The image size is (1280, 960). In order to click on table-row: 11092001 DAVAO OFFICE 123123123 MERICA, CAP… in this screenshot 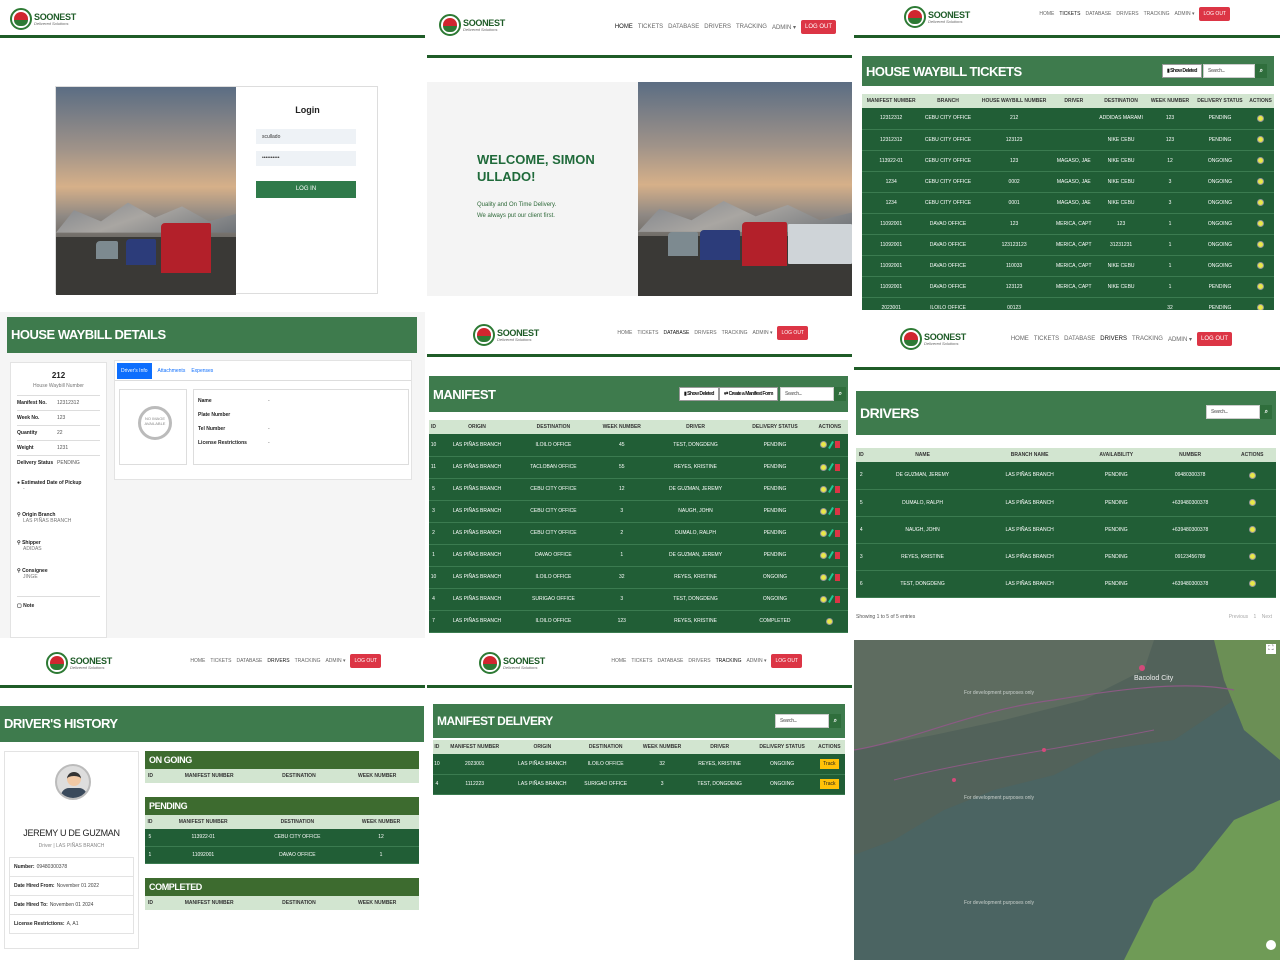, I will do `click(1068, 245)`.